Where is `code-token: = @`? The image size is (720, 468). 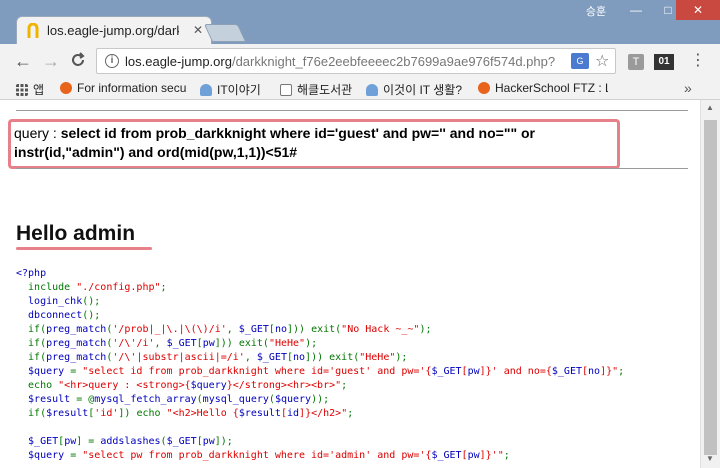 code-token: = @ is located at coordinates (85, 399).